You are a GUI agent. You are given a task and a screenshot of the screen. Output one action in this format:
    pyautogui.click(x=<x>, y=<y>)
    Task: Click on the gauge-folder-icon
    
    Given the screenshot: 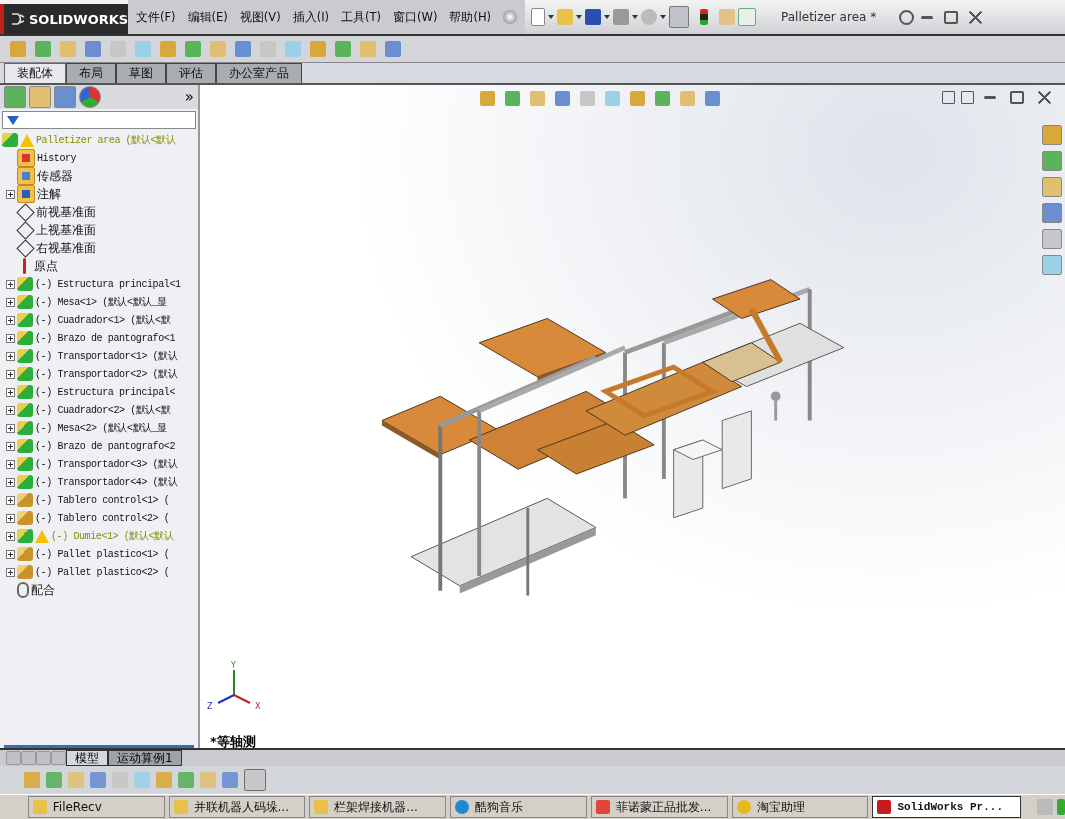 What is the action you would take?
    pyautogui.click(x=26, y=176)
    